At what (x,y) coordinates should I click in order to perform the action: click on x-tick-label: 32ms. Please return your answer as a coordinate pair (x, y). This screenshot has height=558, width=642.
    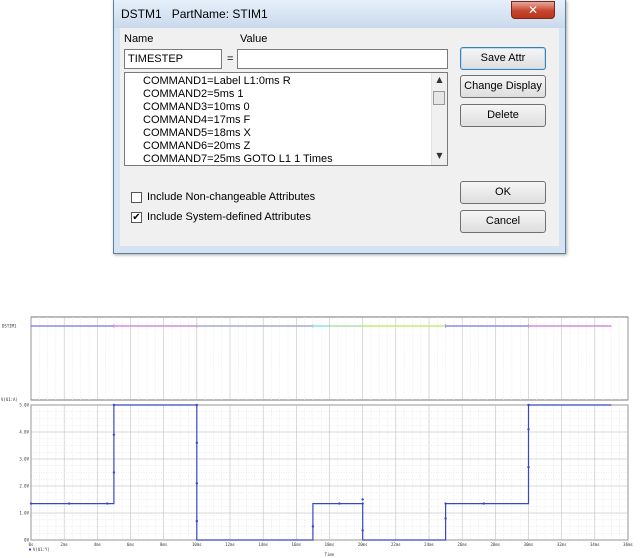
    Looking at the image, I should click on (562, 544).